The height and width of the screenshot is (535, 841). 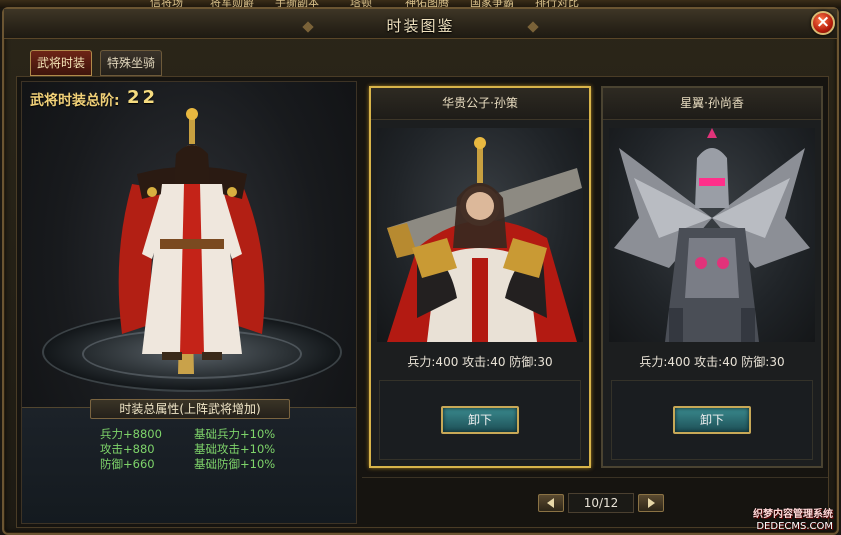 What do you see at coordinates (794, 526) in the screenshot?
I see `watermark-line2: DEDECMS.COM` at bounding box center [794, 526].